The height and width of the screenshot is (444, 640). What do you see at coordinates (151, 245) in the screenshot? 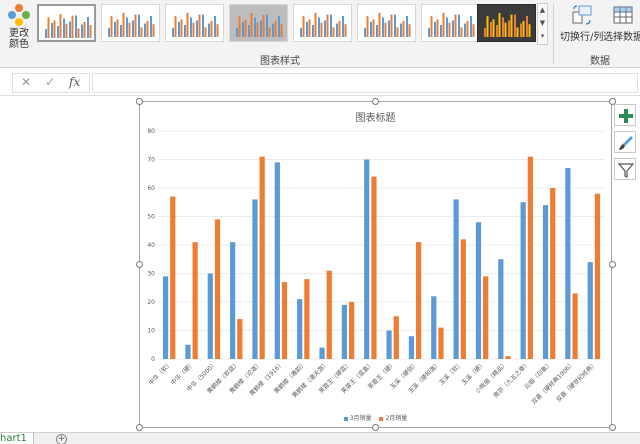
I see `y-tick-label: 40` at bounding box center [151, 245].